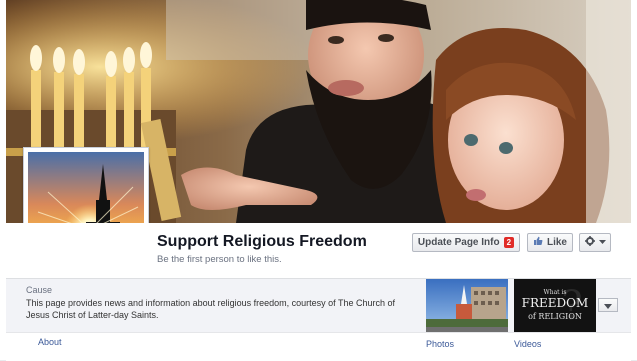  I want to click on like-button: Like, so click(550, 242).